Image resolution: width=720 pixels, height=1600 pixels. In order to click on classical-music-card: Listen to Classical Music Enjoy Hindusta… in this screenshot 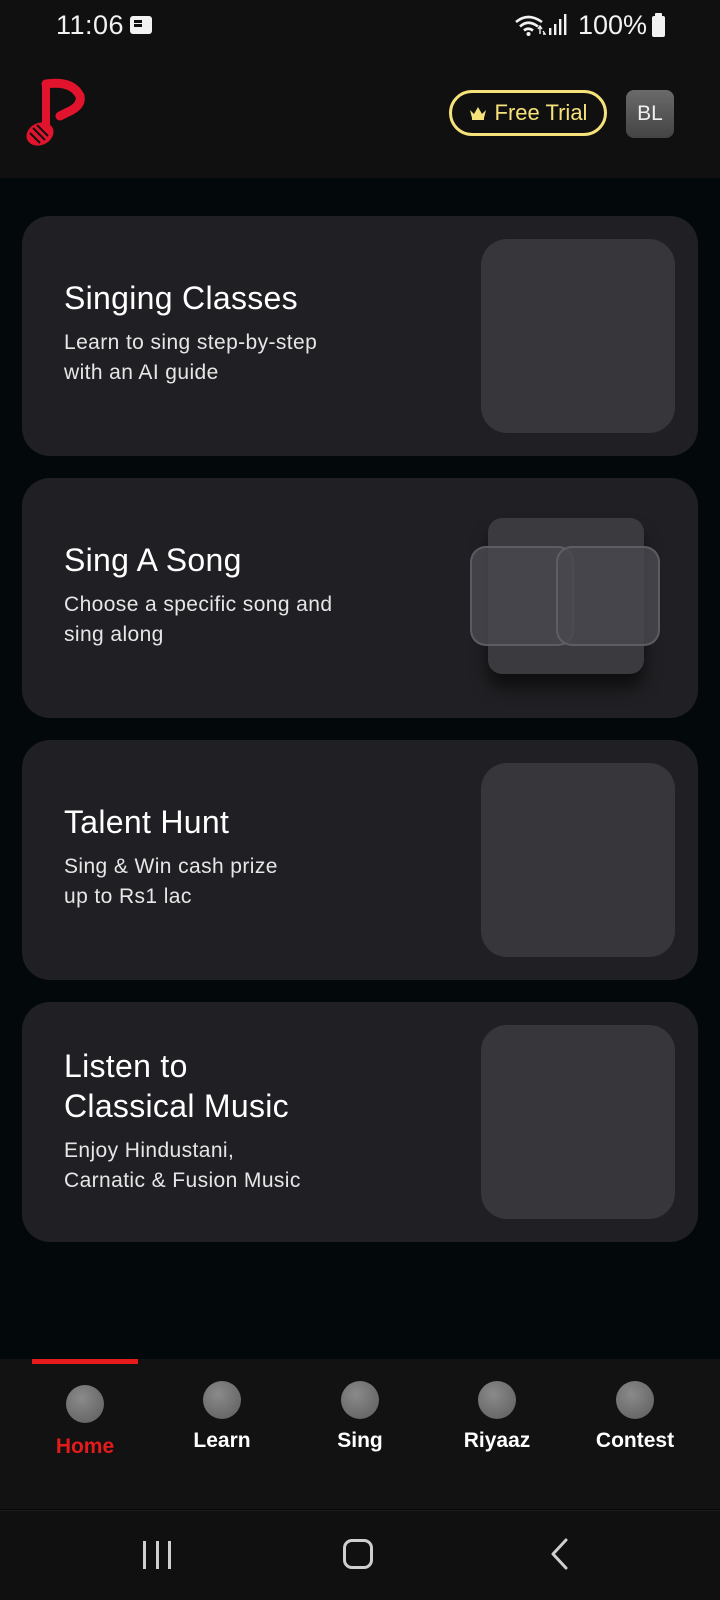, I will do `click(360, 1122)`.